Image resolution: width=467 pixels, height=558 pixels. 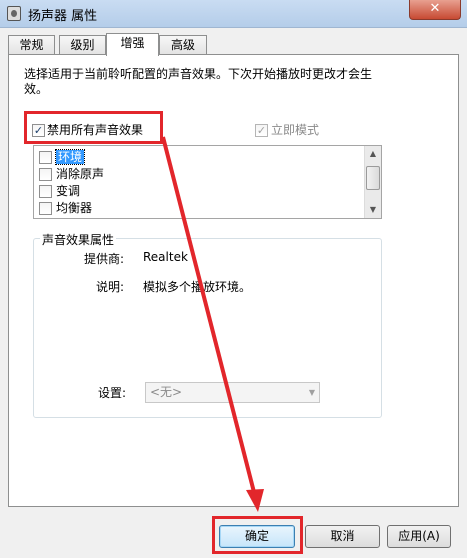 I want to click on cancel-button: 取消, so click(x=342, y=536).